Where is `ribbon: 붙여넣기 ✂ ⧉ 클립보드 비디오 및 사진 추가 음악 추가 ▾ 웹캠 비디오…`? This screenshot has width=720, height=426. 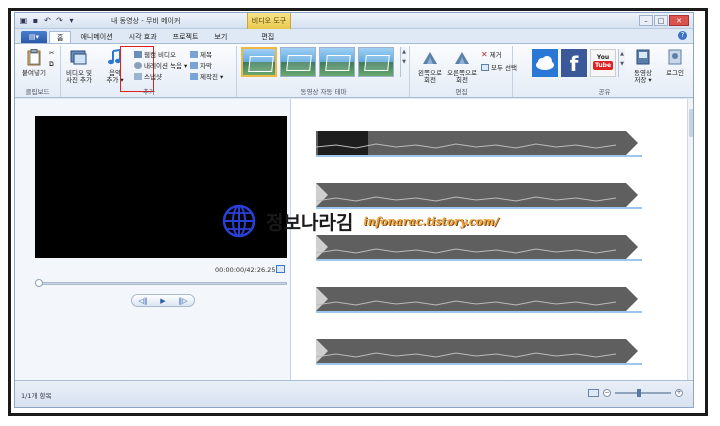
ribbon: 붙여넣기 ✂ ⧉ 클립보드 비디오 및 사진 추가 음악 추가 ▾ 웹캠 비디오… is located at coordinates (354, 70).